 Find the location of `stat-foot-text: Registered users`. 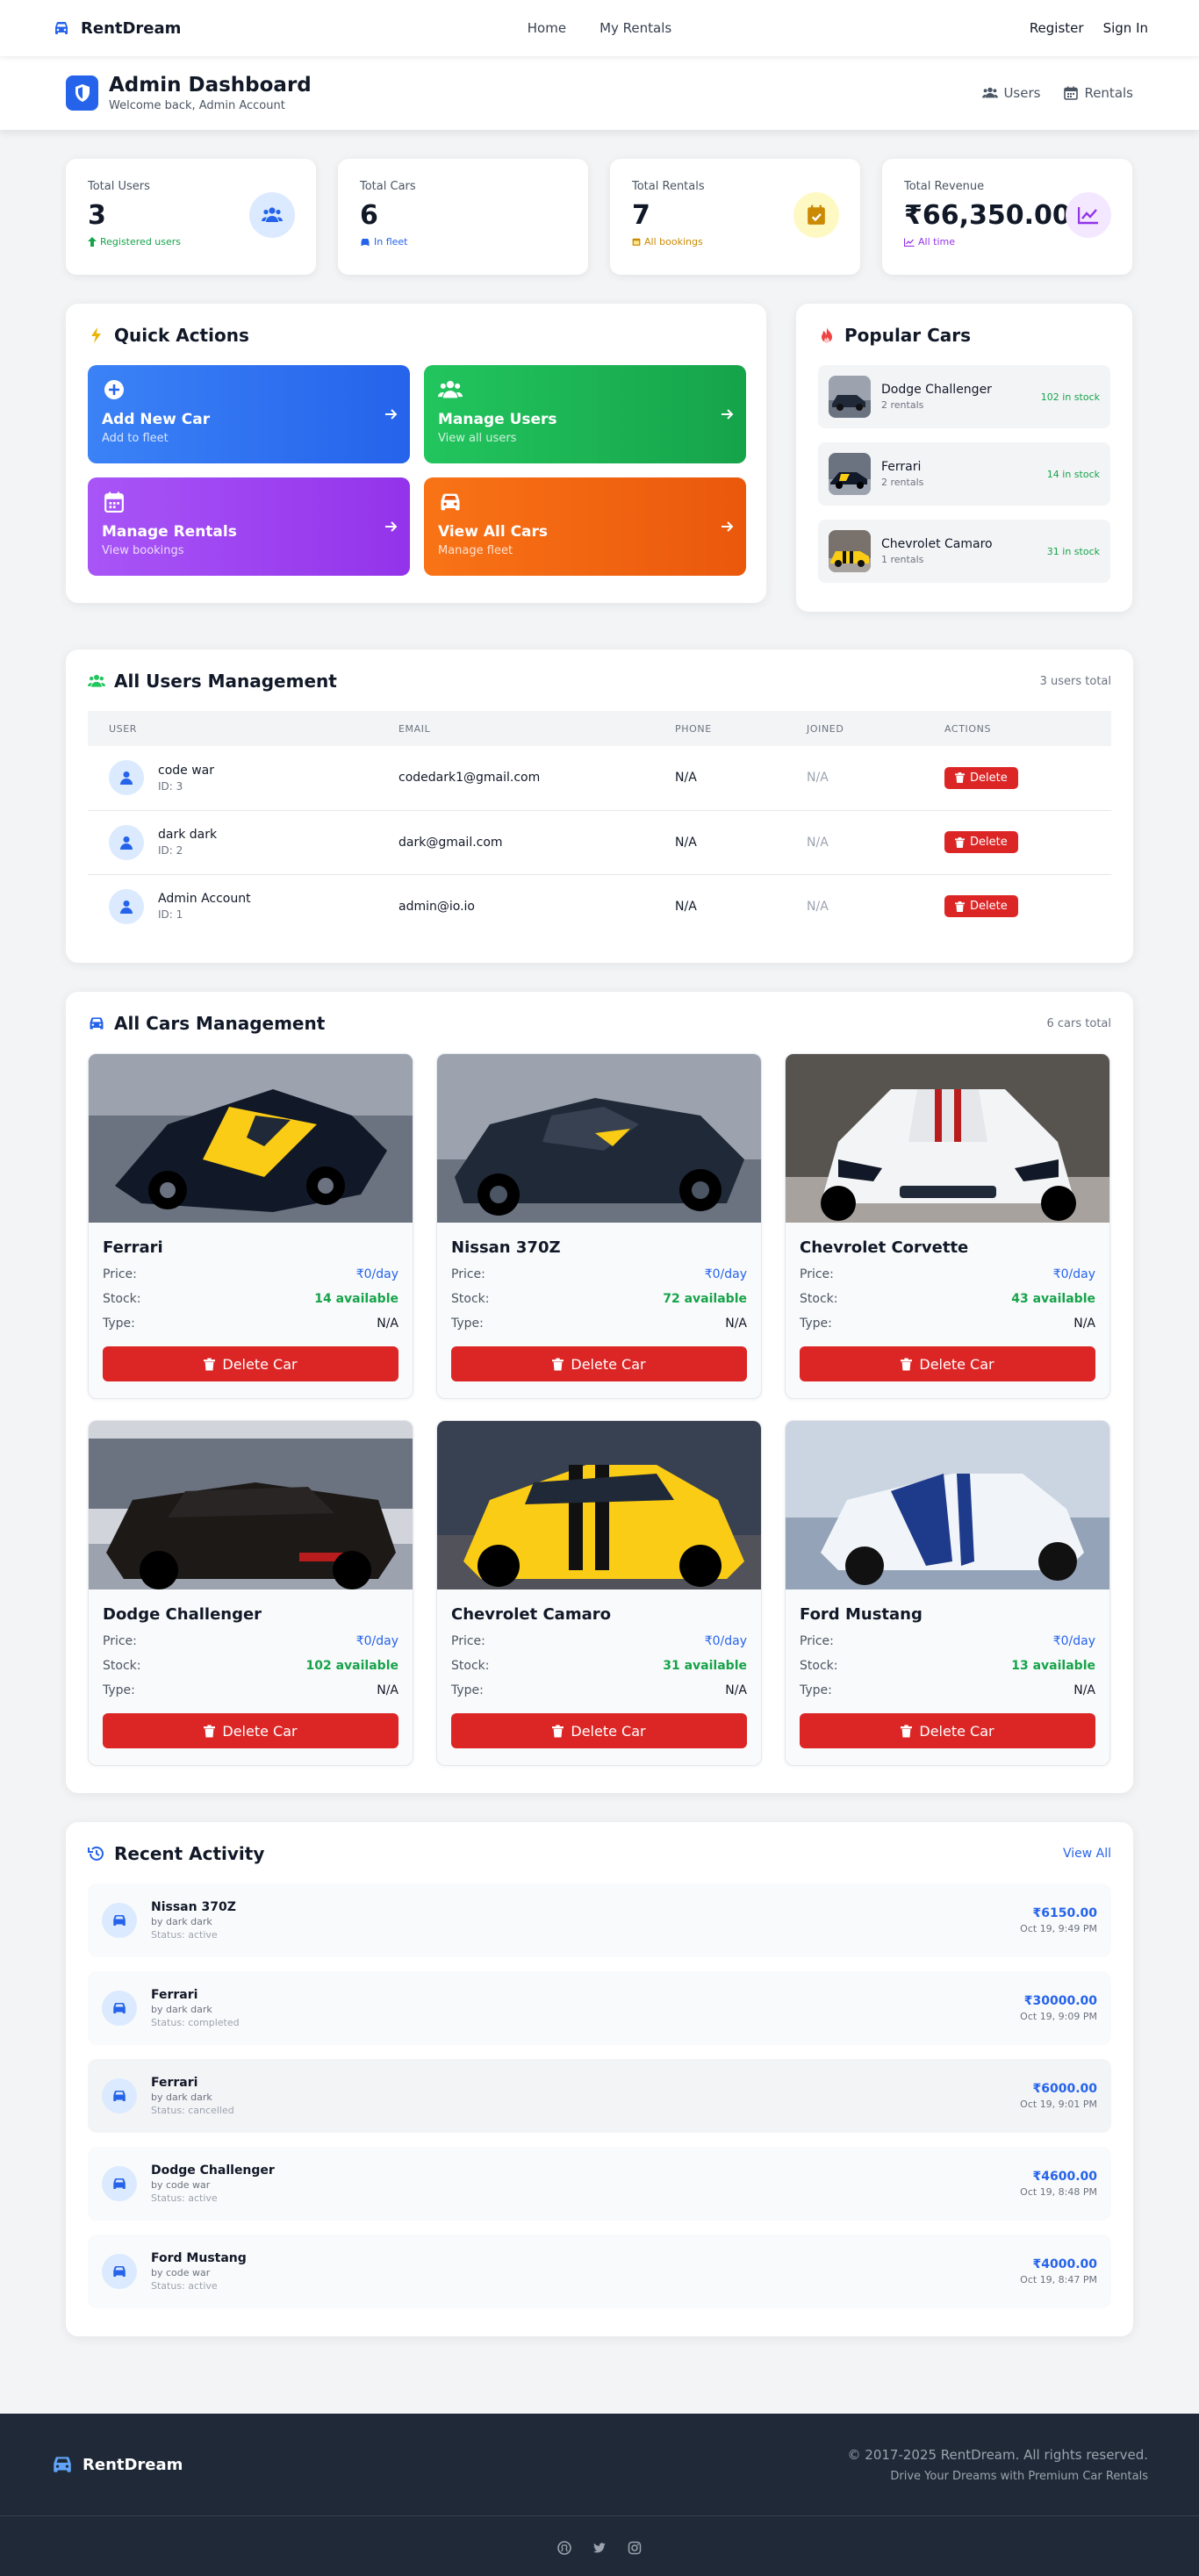

stat-foot-text: Registered users is located at coordinates (141, 242).